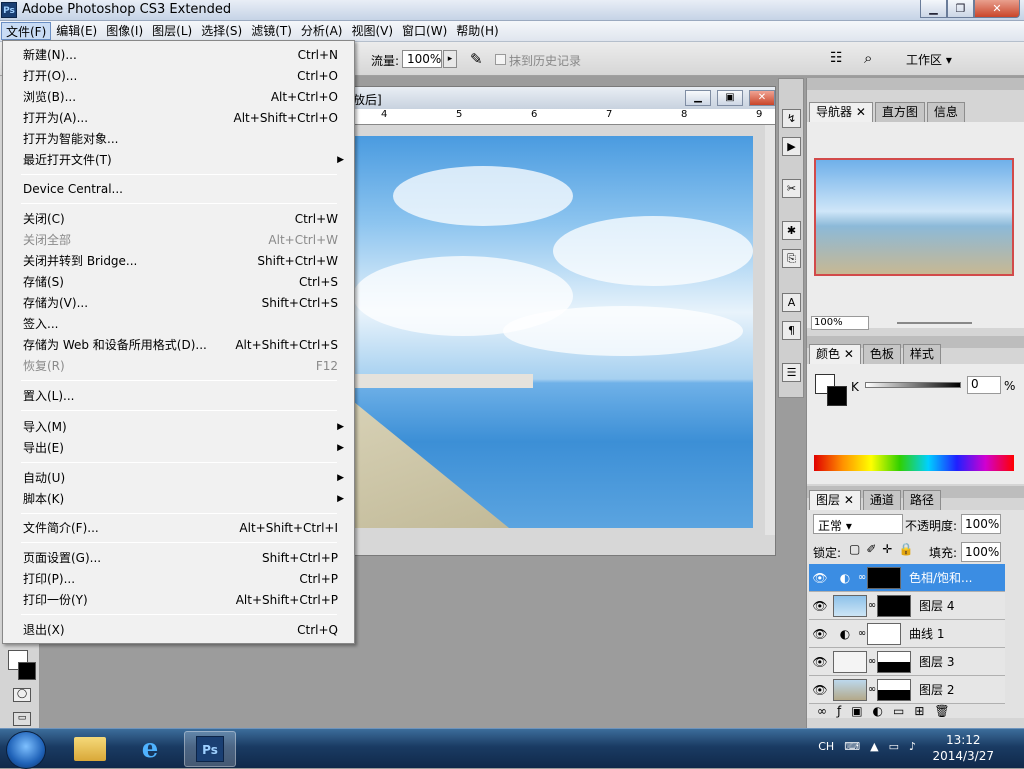  Describe the element at coordinates (963, 748) in the screenshot. I see `clock: 13:12 2014/3/27` at that location.